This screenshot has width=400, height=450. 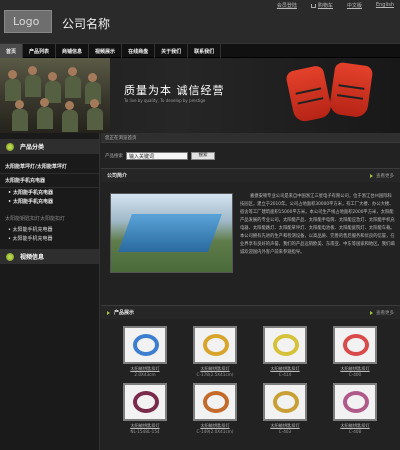 What do you see at coordinates (73, 51) in the screenshot?
I see `nav-shop-info: 商铺信息` at bounding box center [73, 51].